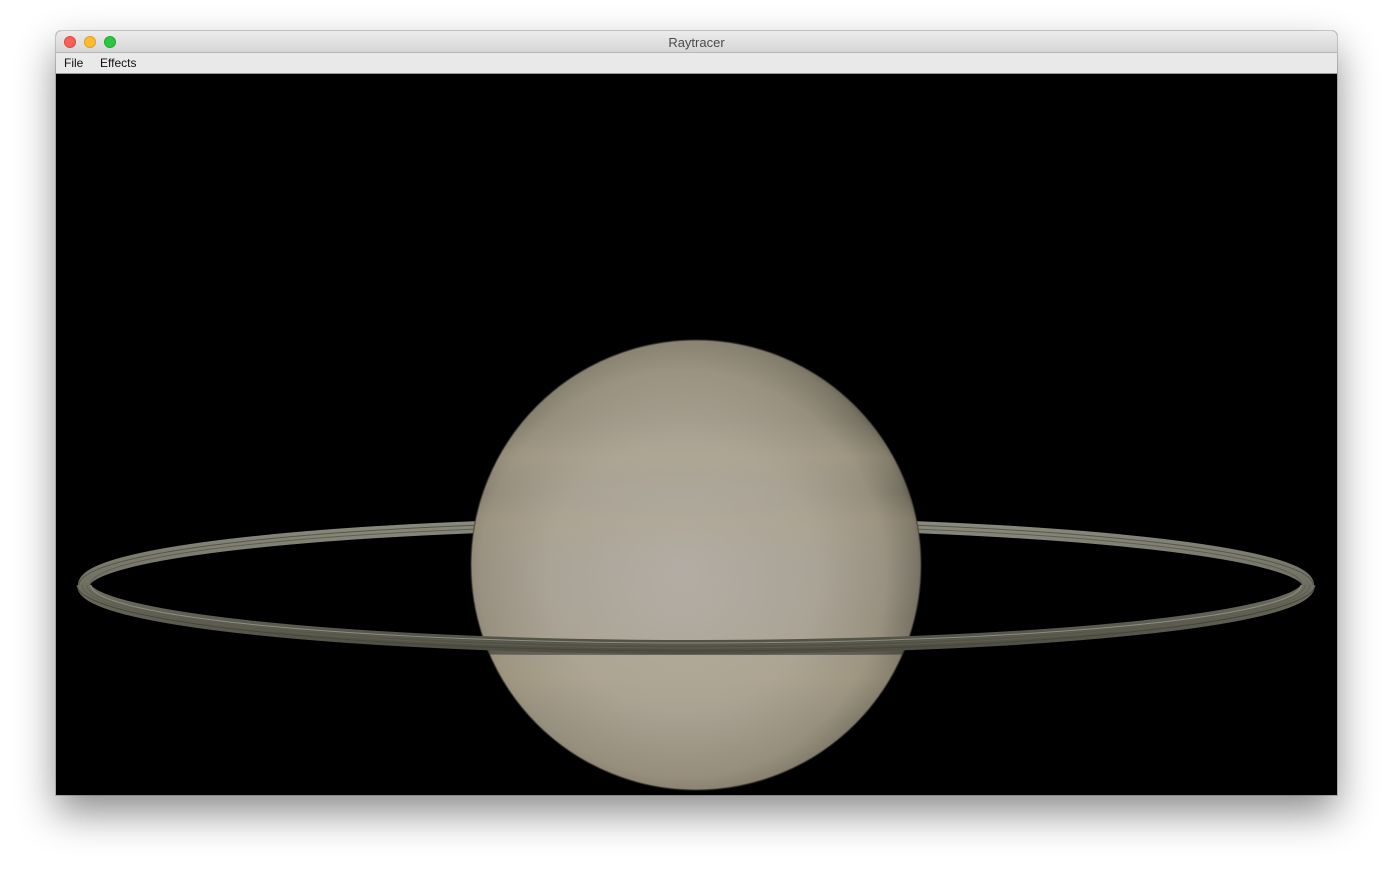 The image size is (1393, 875). I want to click on menu-file: File, so click(73, 63).